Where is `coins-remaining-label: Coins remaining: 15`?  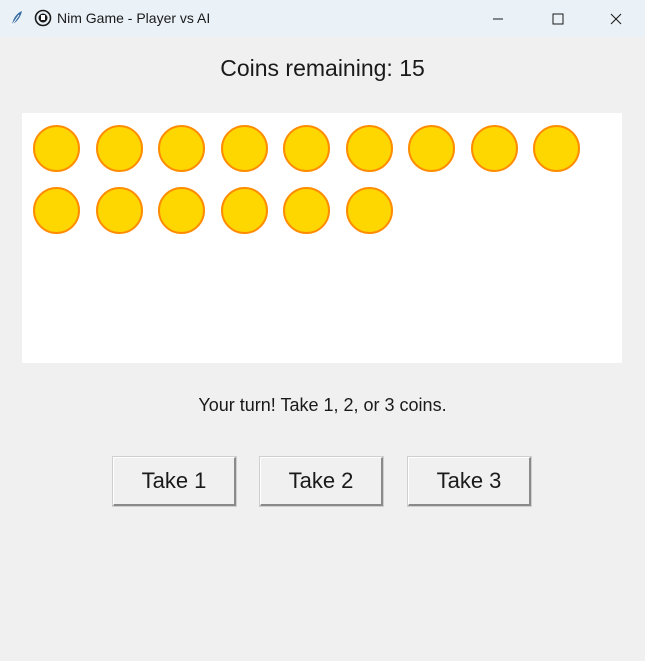
coins-remaining-label: Coins remaining: 15 is located at coordinates (322, 68).